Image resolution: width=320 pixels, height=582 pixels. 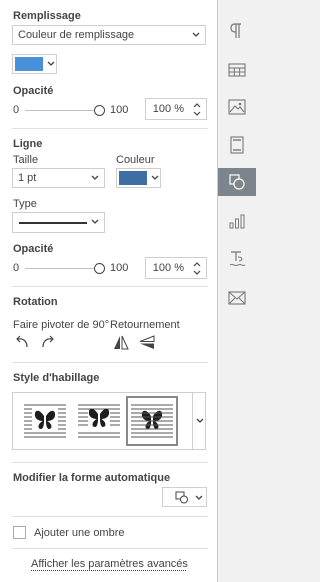 What do you see at coordinates (35, 302) in the screenshot?
I see `rotation-title: Rotation` at bounding box center [35, 302].